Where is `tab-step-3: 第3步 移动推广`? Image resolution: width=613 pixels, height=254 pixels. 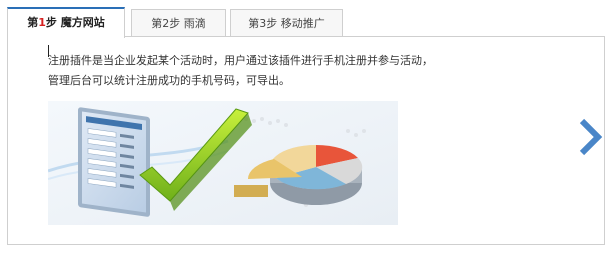 tab-step-3: 第3步 移动推广 is located at coordinates (286, 22).